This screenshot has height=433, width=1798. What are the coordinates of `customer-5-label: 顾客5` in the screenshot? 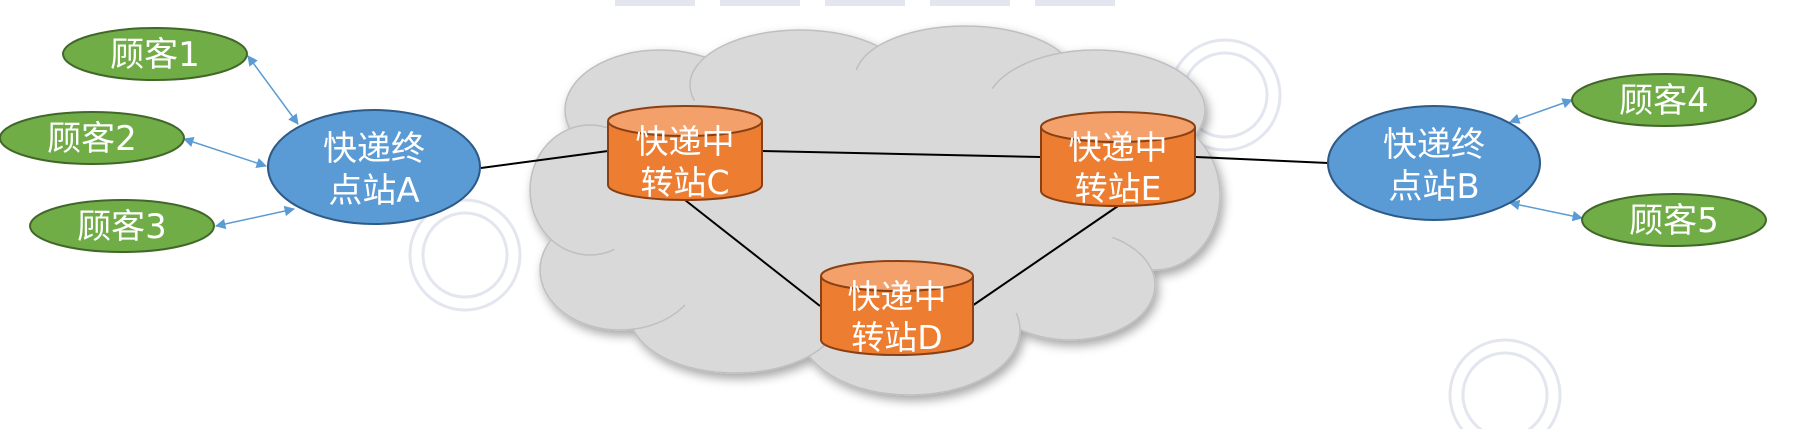 It's located at (1674, 221).